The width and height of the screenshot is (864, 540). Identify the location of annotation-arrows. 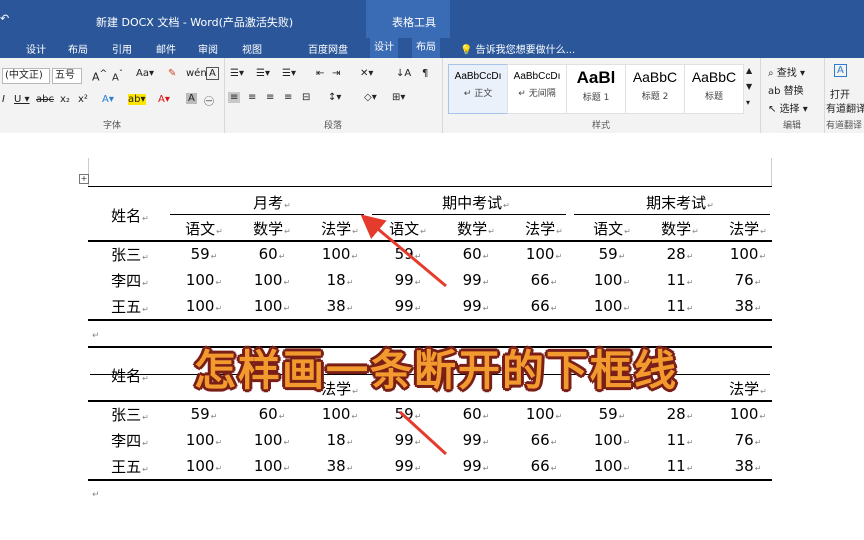
(404, 335).